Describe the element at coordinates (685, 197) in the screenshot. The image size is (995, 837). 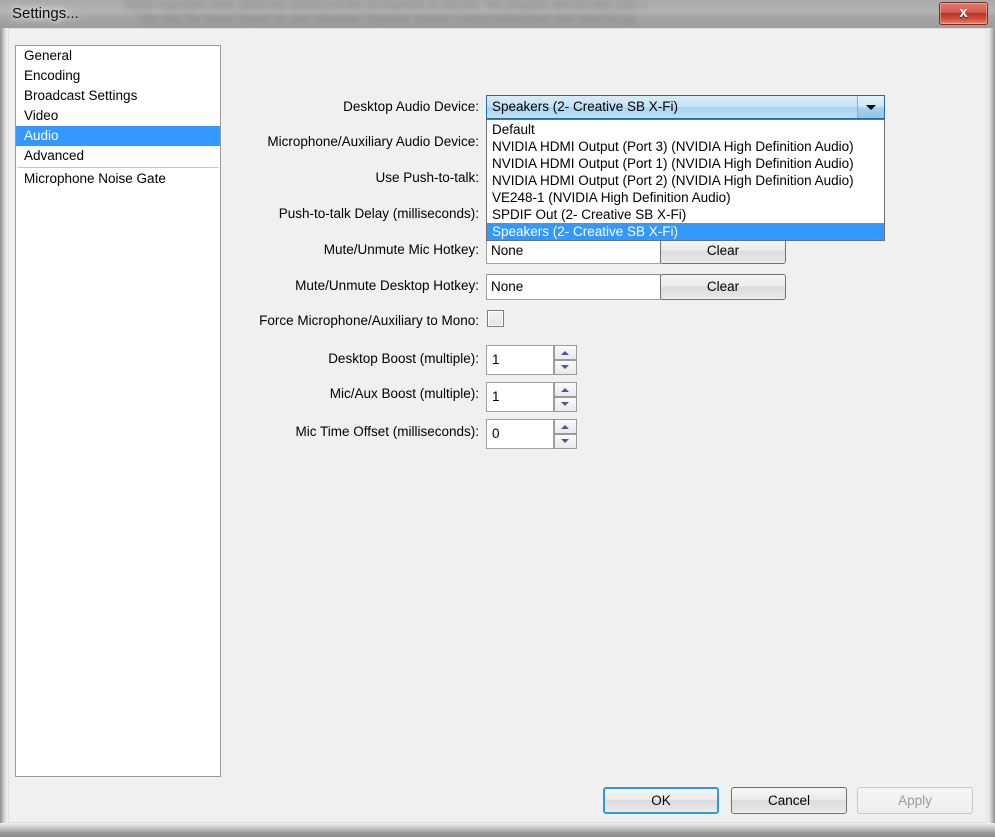
I see `dropdown-option: VE248-1 (NVIDIA High Definition Audio)` at that location.